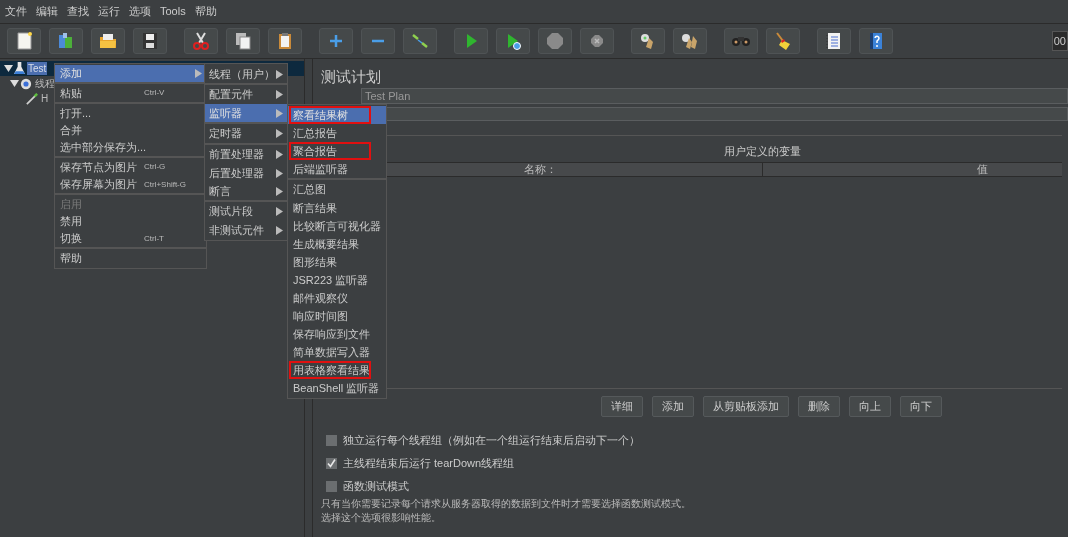  Describe the element at coordinates (155, 167) in the screenshot. I see `shortcut-text: Ctrl-G` at that location.